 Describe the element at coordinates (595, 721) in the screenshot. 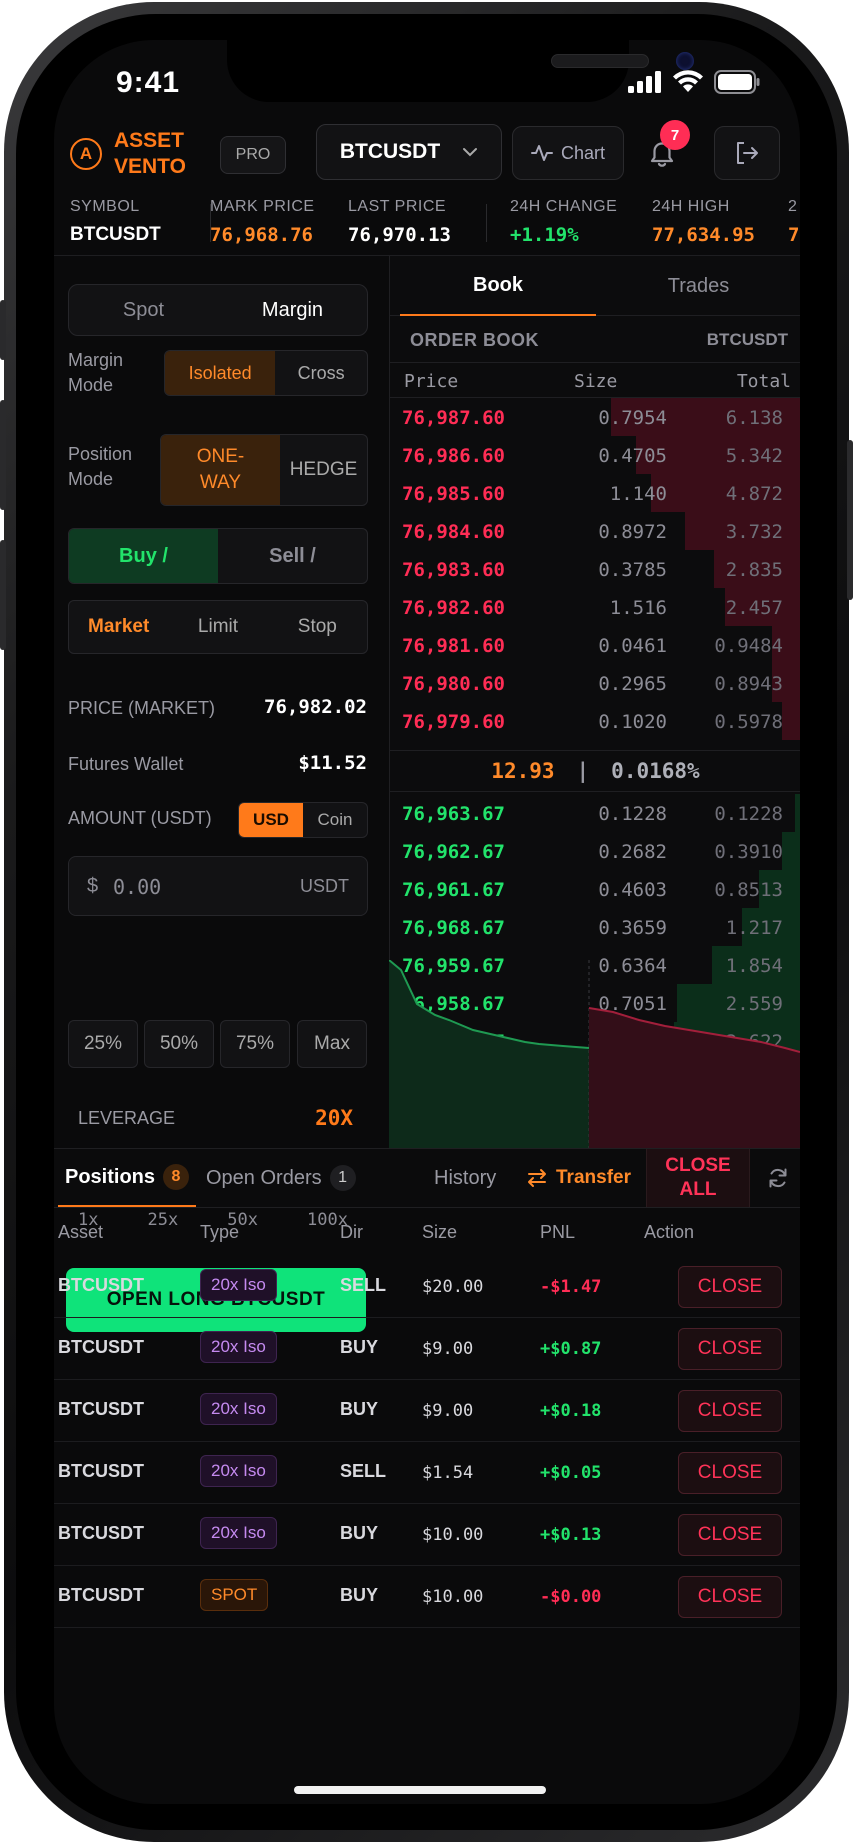

I see `ask-row: 76,979.60 0.1020 0.5978` at that location.